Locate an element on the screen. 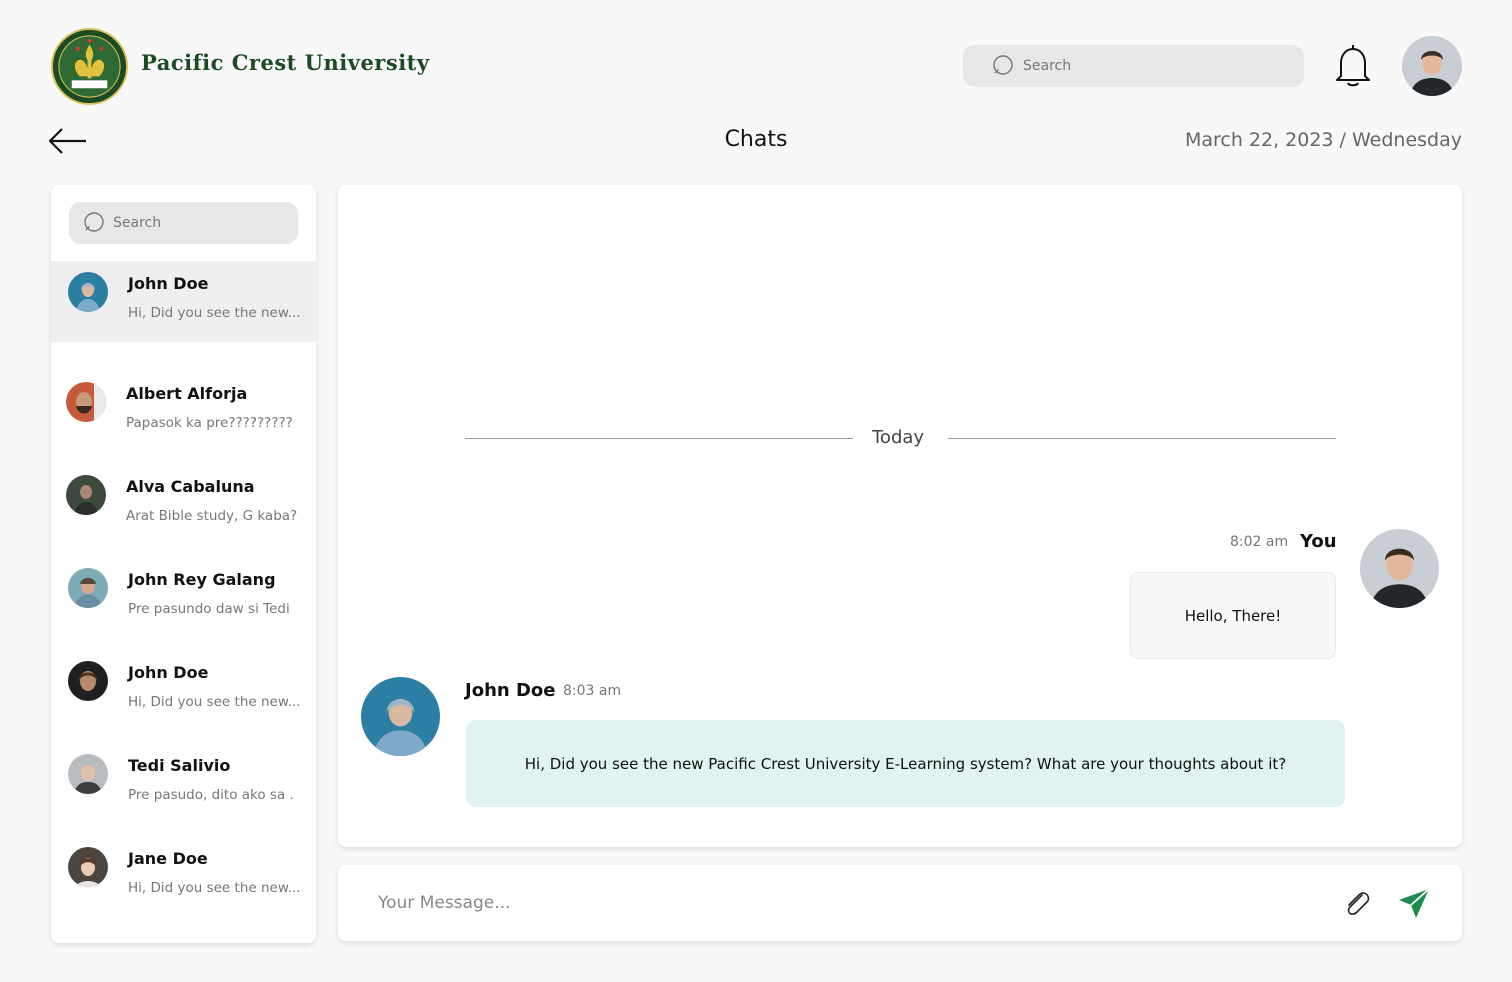 Image resolution: width=1512 pixels, height=982 pixels. paperclip-icon is located at coordinates (1358, 903).